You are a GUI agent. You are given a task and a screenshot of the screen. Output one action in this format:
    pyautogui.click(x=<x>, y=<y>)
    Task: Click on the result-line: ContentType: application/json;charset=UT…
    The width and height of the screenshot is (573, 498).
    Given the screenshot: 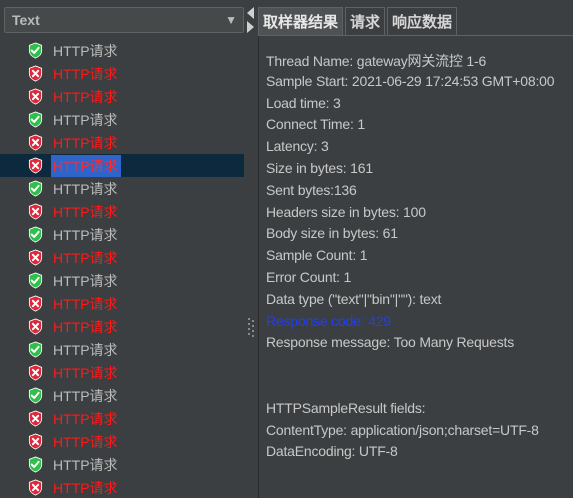 What is the action you would take?
    pyautogui.click(x=402, y=429)
    